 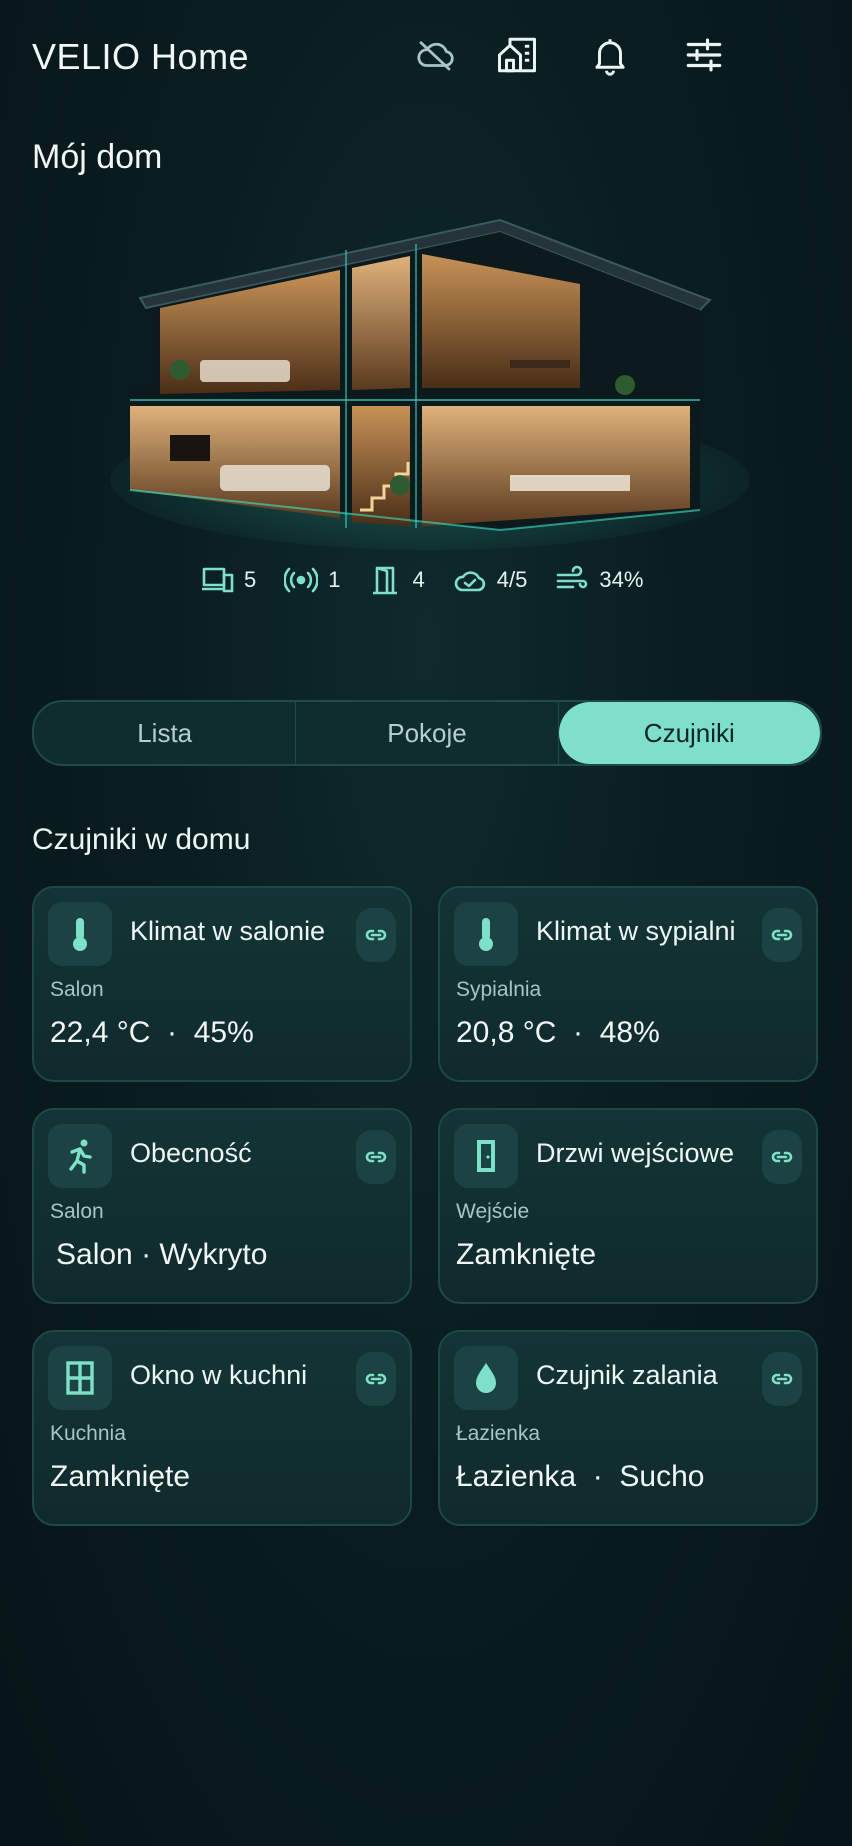 What do you see at coordinates (627, 1375) in the screenshot?
I see `sensor-name: Czujnik zalania` at bounding box center [627, 1375].